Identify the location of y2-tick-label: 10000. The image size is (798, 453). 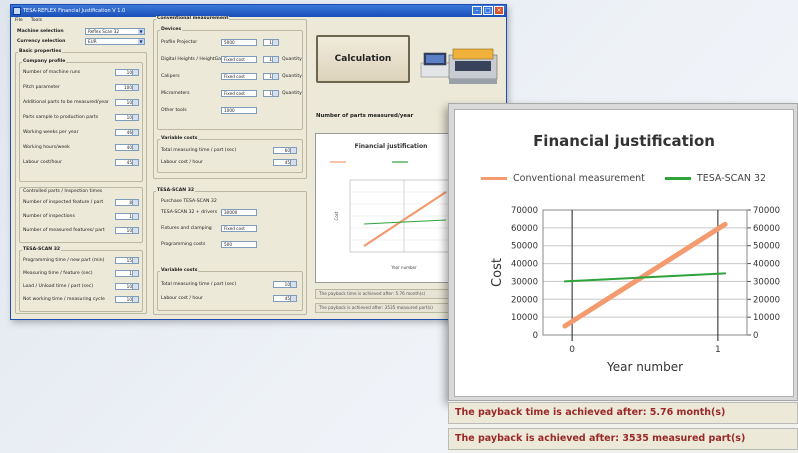
(766, 318).